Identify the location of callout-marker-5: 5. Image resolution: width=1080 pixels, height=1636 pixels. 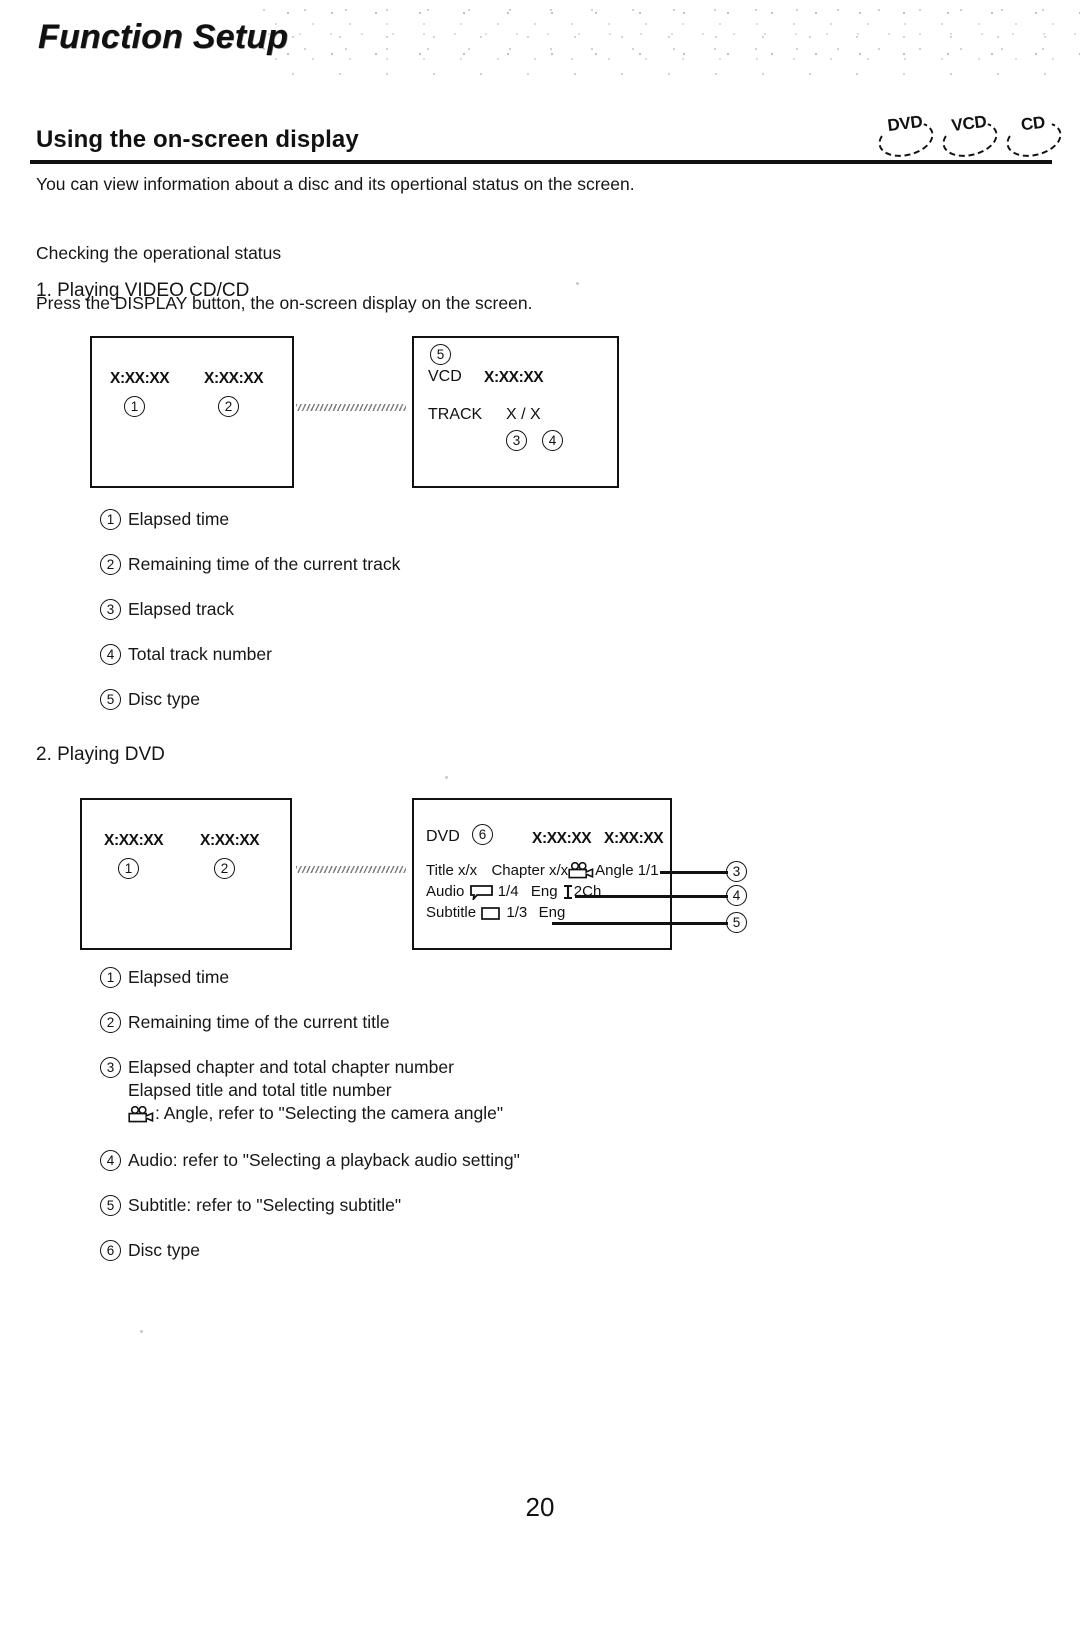
(736, 922).